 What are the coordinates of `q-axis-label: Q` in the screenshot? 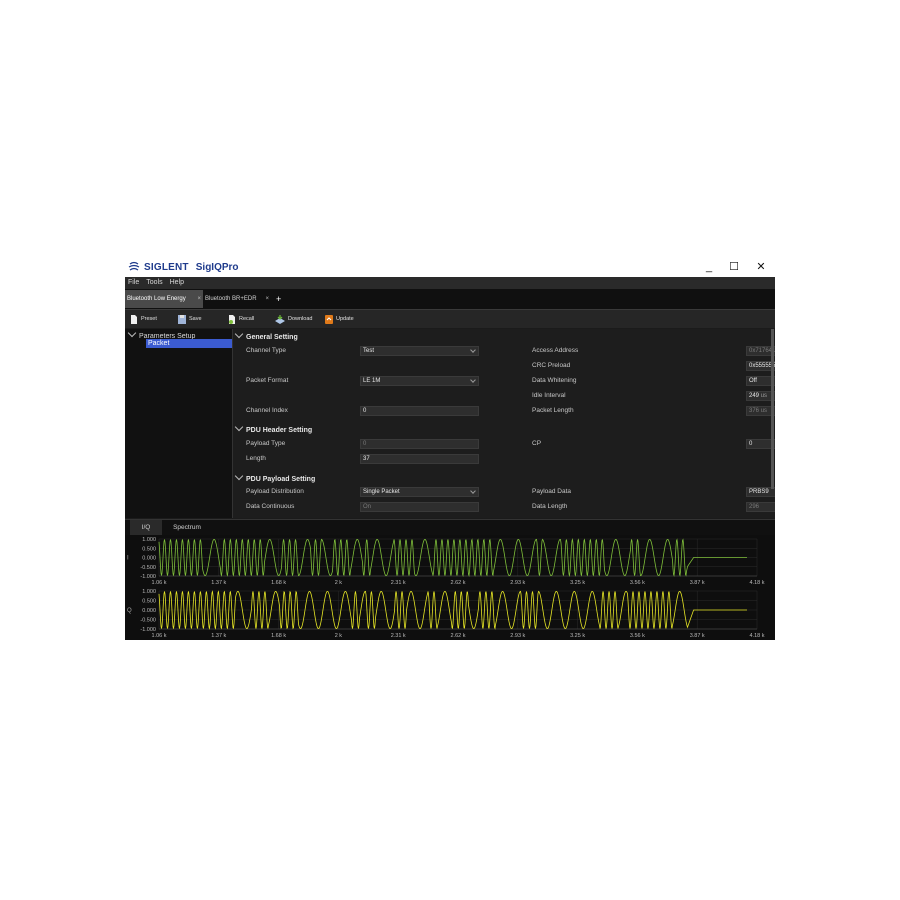 It's located at (129, 611).